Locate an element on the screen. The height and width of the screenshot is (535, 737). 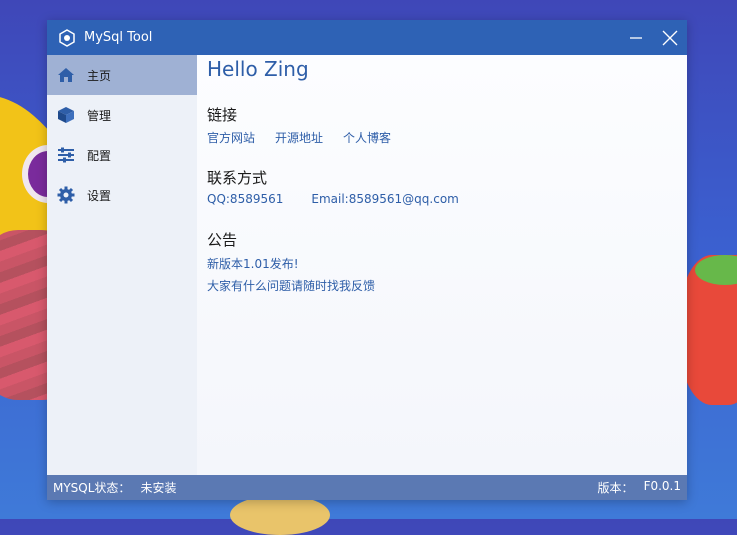
wallpaper-bottom-shape is located at coordinates (280, 515).